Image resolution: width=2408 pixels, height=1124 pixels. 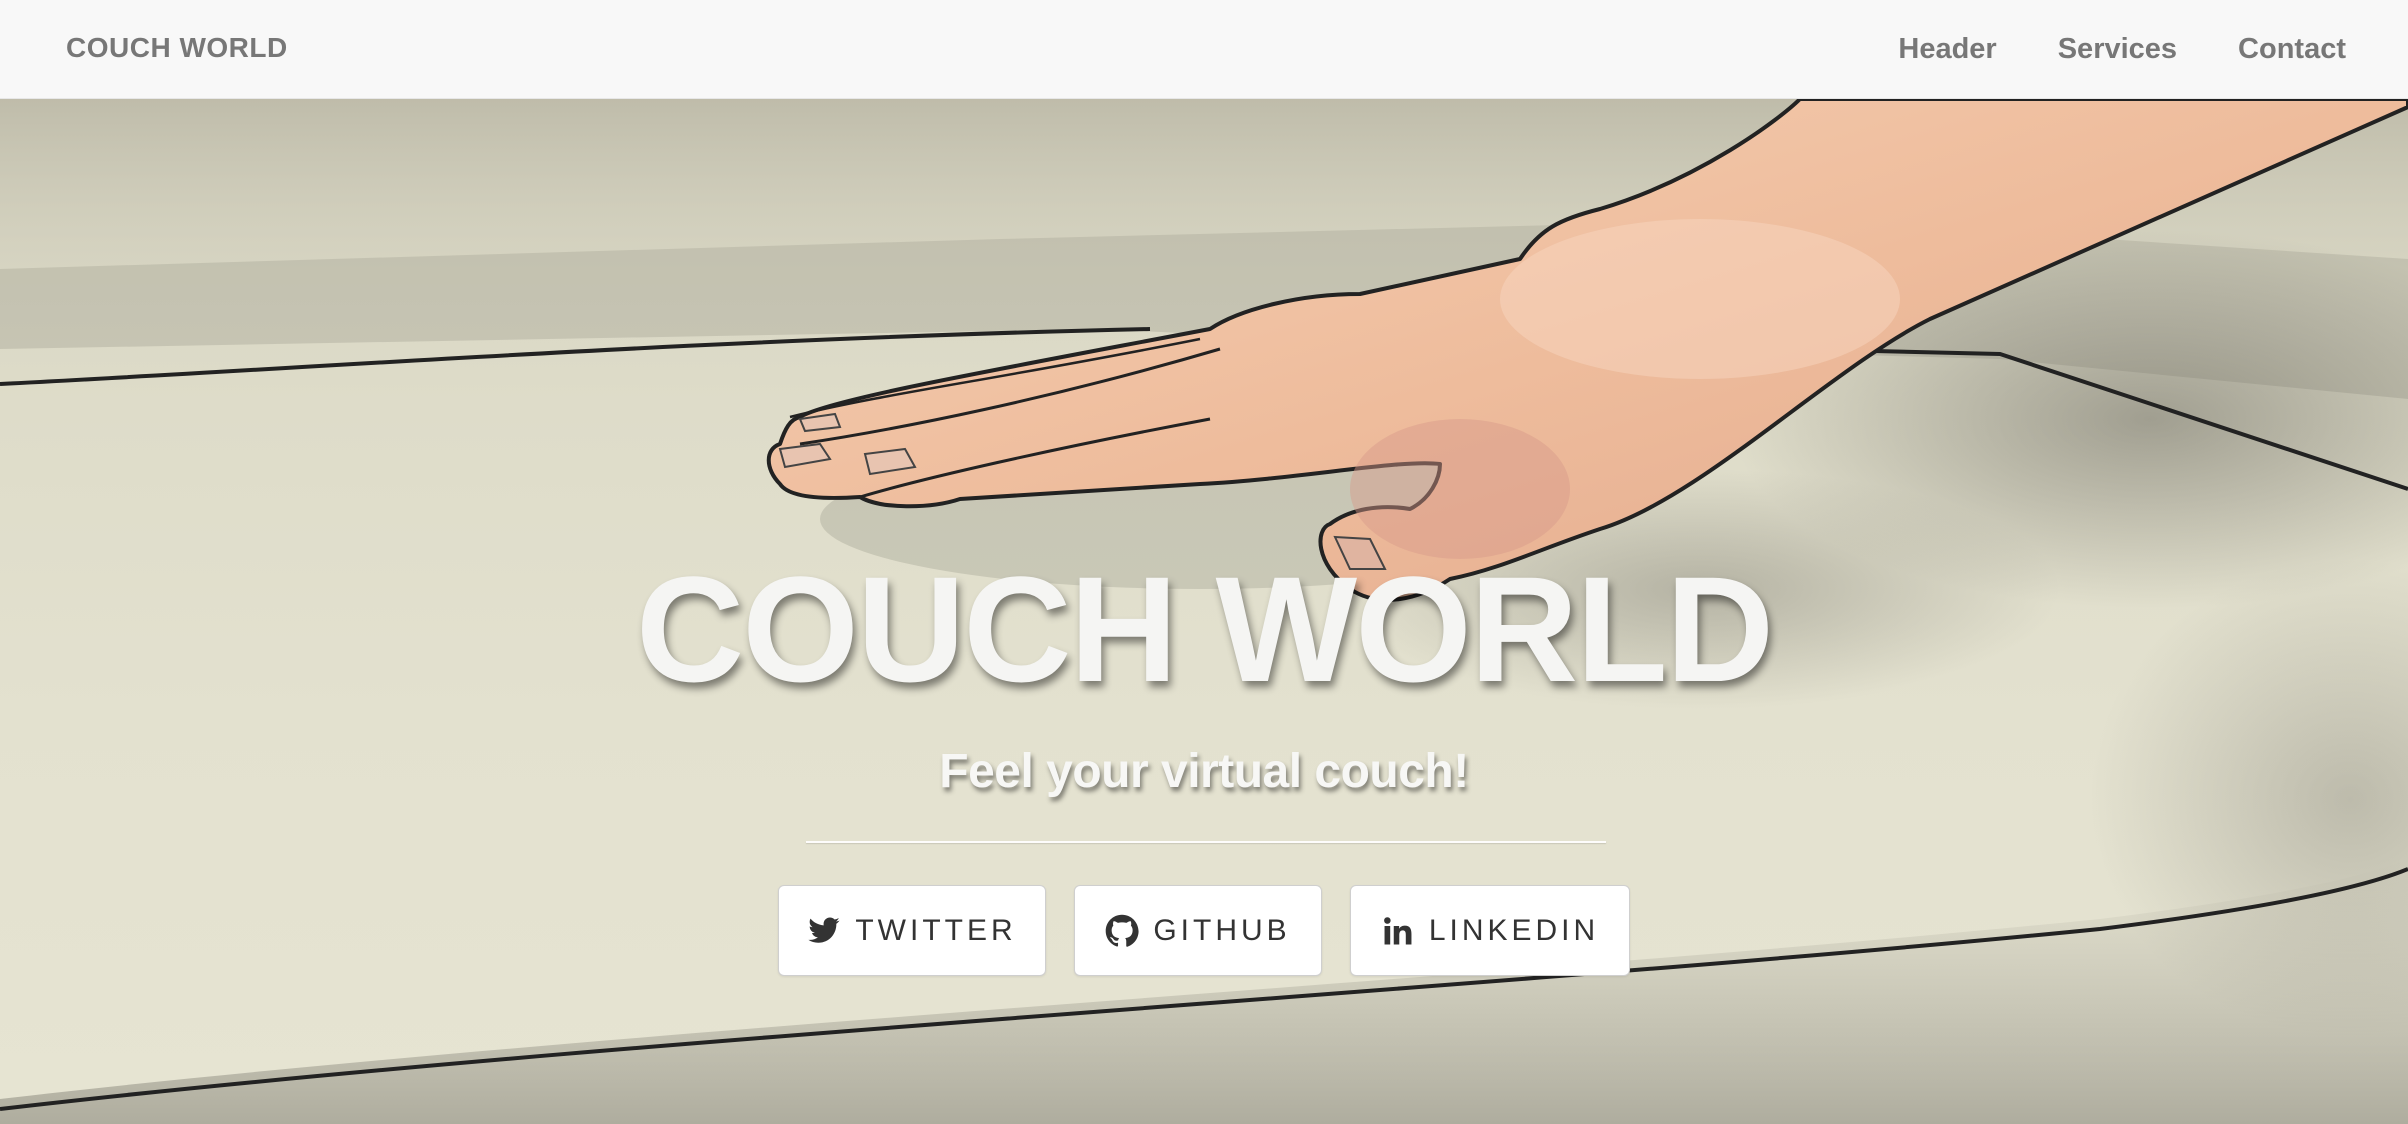 I want to click on twitter-button: TWITTER, so click(x=912, y=930).